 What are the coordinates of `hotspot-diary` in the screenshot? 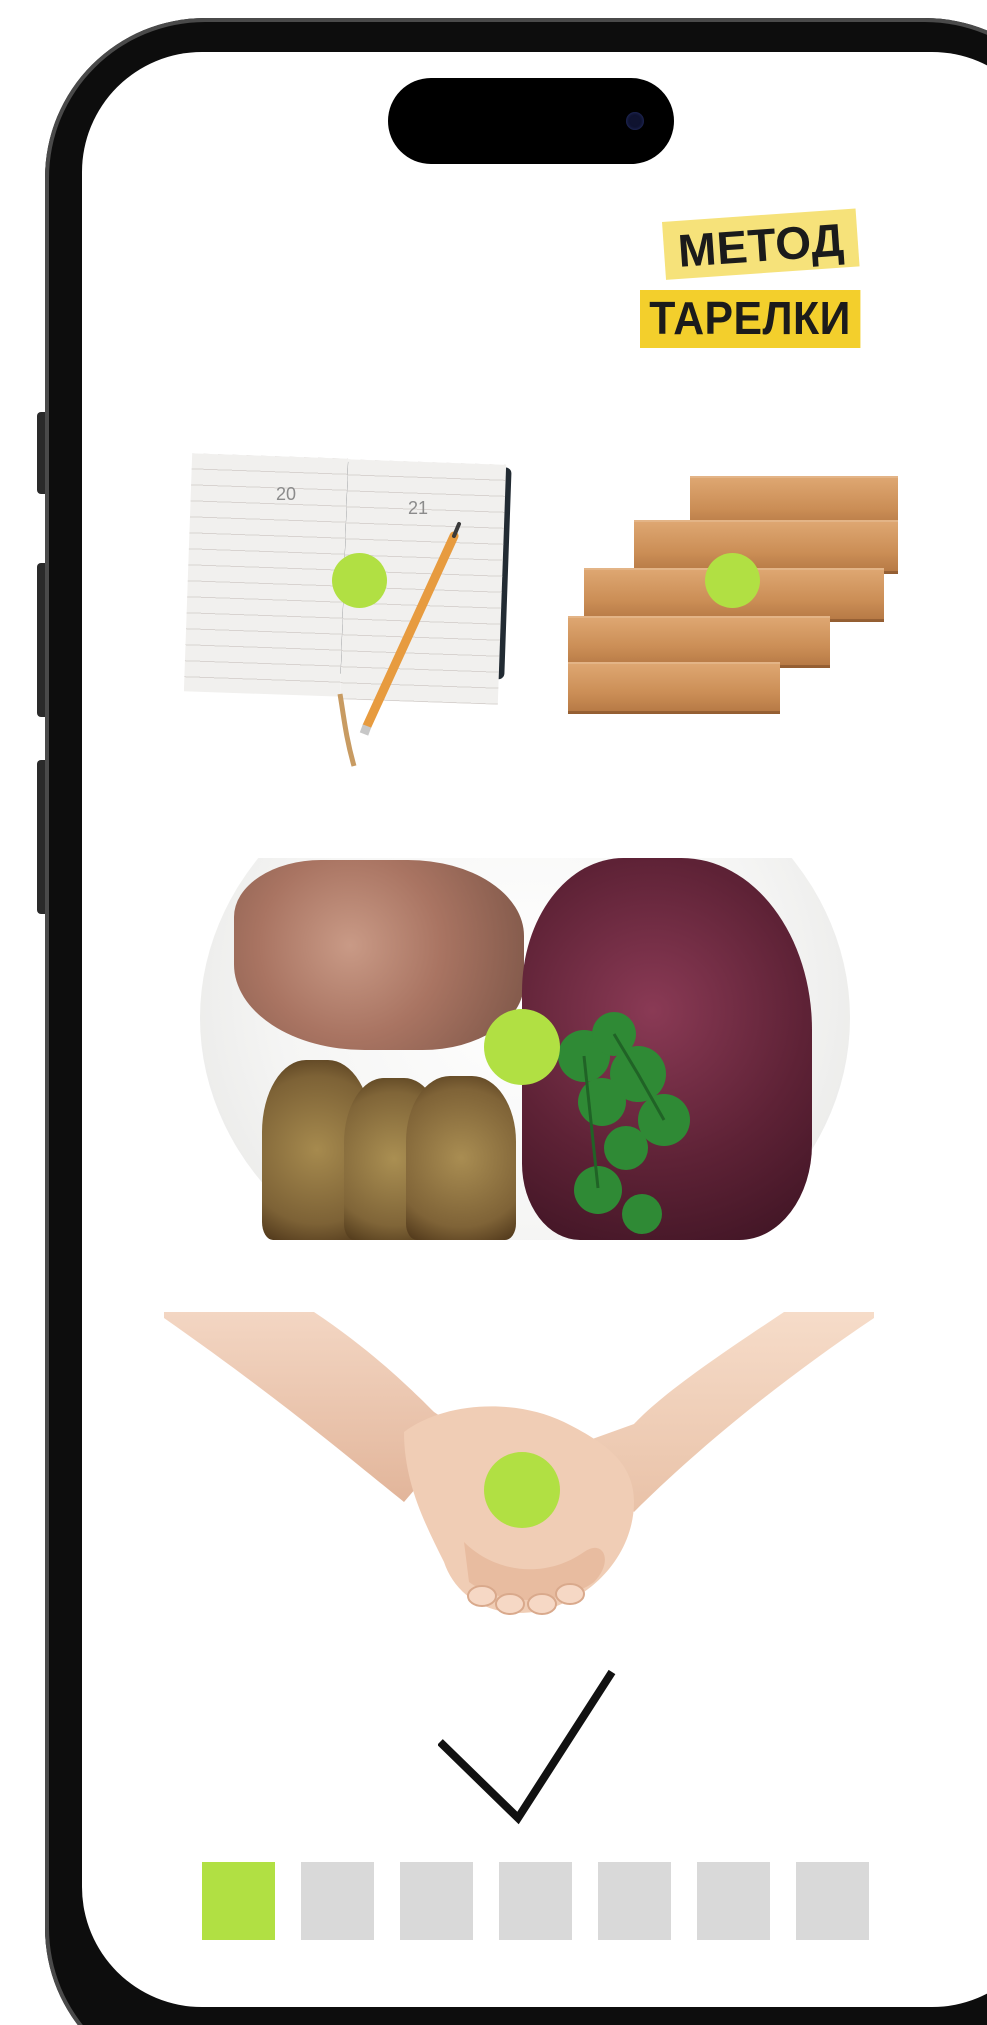 It's located at (359, 580).